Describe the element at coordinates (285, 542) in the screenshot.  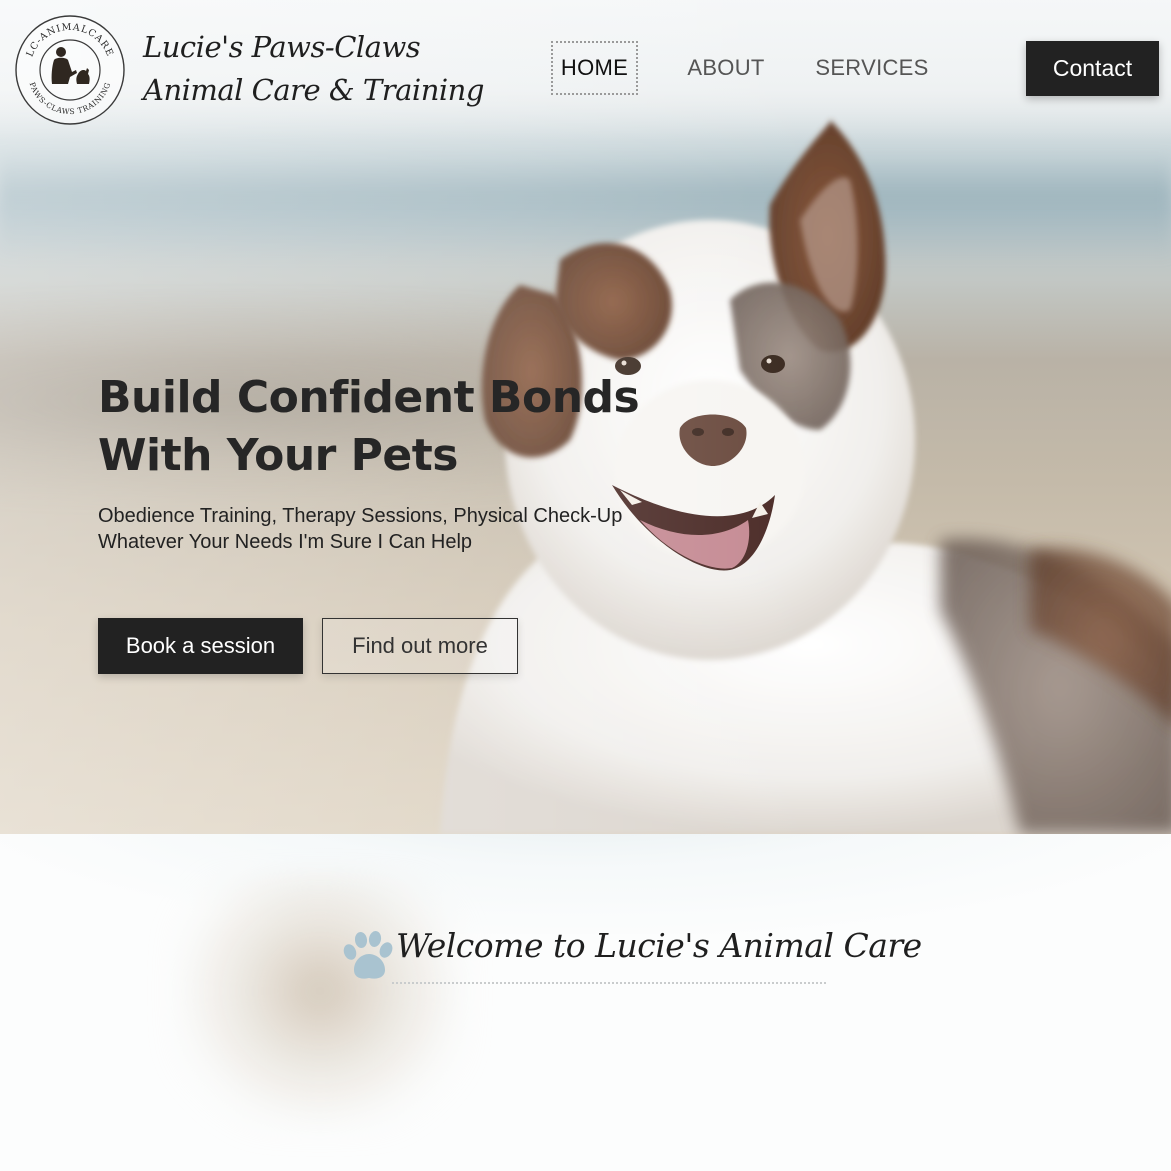
I see `hero-subtitle-line2: Whatever Your Needs I'm Sure I Can Help` at that location.